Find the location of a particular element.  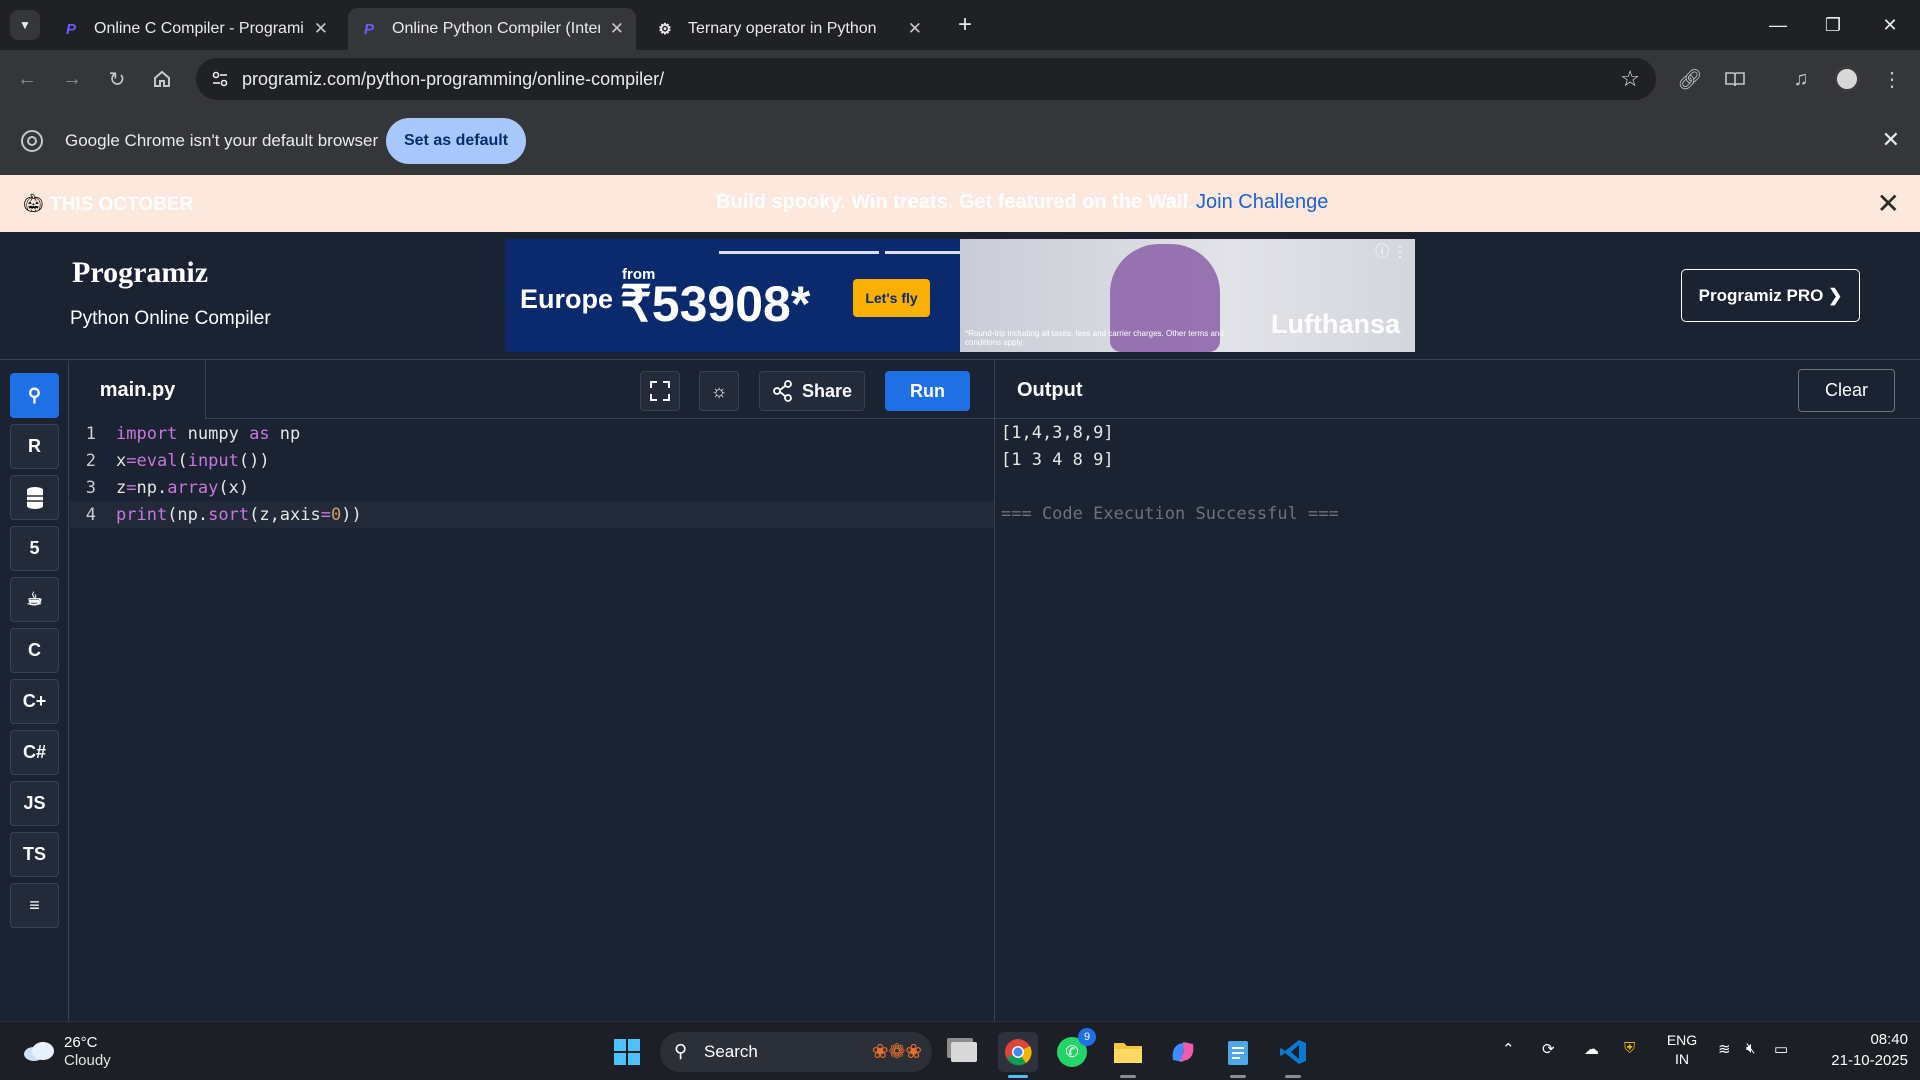

copilot-icon is located at coordinates (1183, 1052).